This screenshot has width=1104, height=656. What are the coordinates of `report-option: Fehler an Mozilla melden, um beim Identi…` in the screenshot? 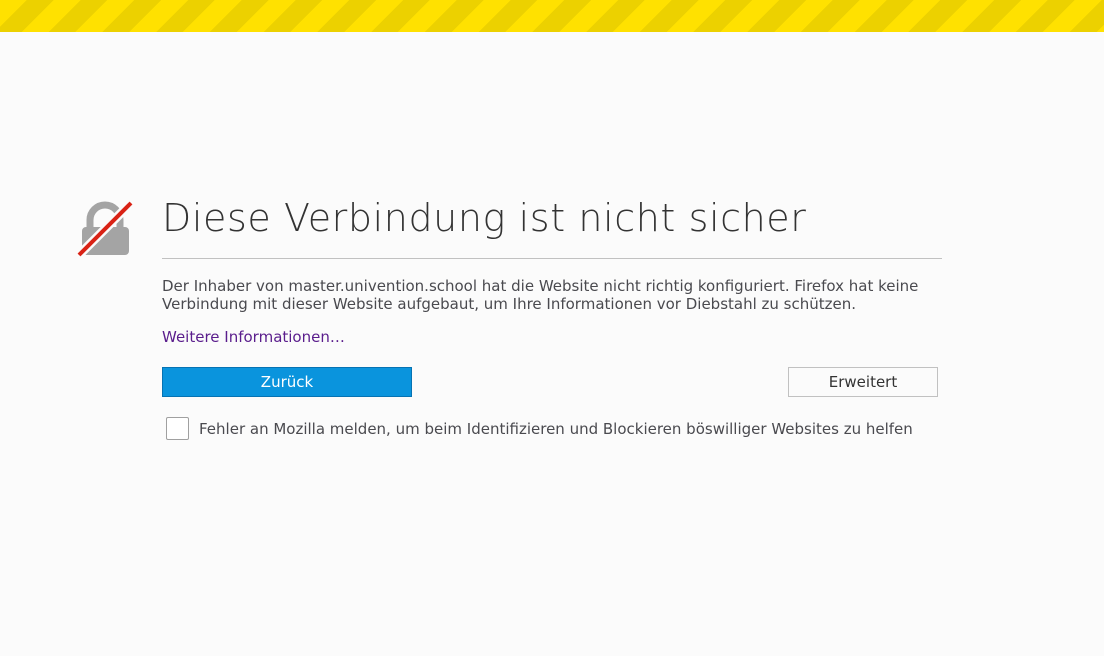 It's located at (539, 428).